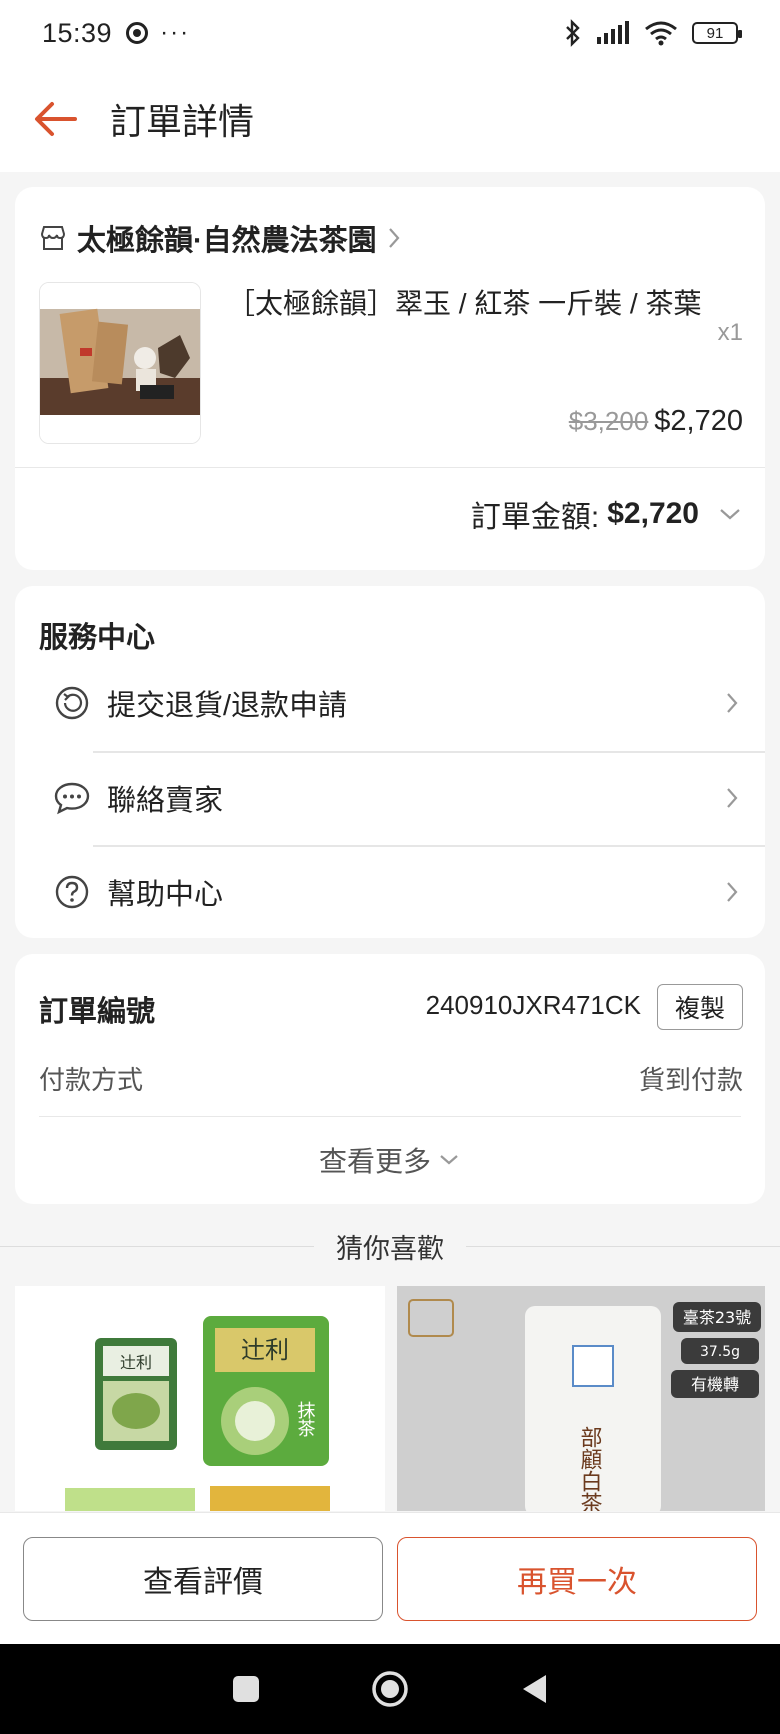  What do you see at coordinates (91, 1080) in the screenshot?
I see `payment-method-label: 付款方式` at bounding box center [91, 1080].